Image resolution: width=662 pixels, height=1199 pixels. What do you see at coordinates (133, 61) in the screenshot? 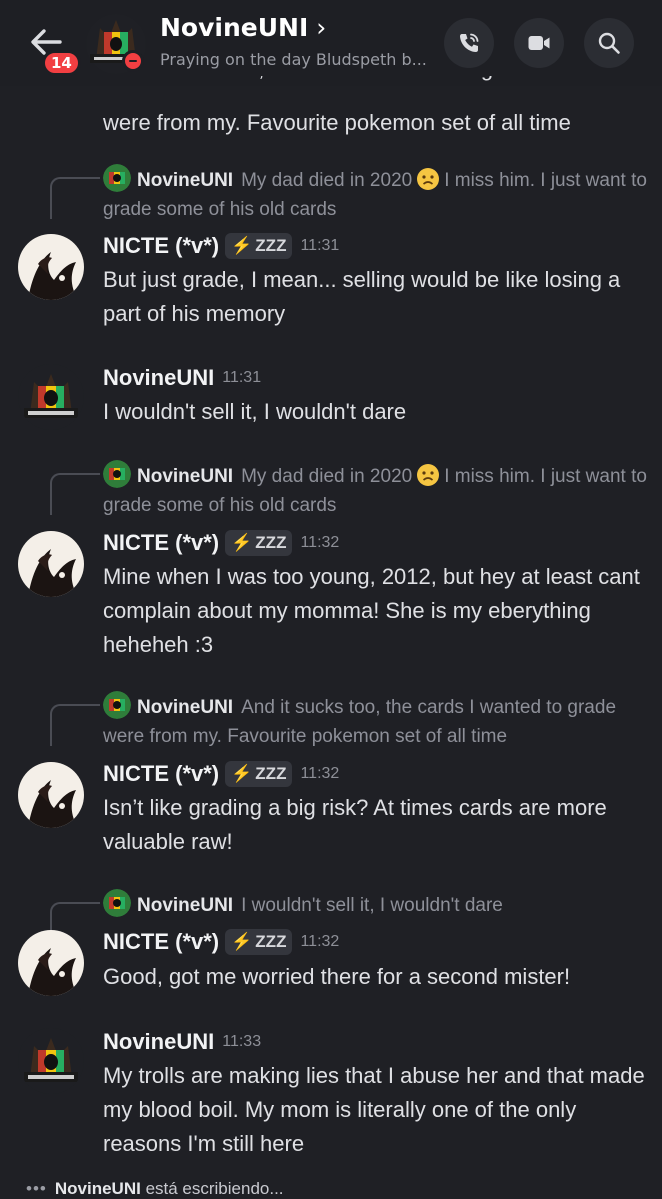
I see `dnd-status-icon` at bounding box center [133, 61].